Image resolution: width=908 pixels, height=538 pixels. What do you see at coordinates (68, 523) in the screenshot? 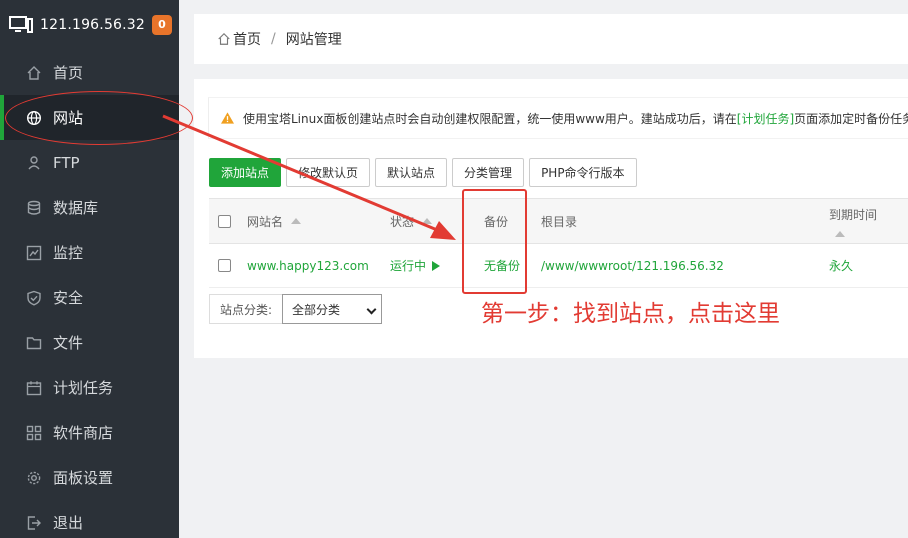
I see `sidebar-item-label: 退出` at bounding box center [68, 523].